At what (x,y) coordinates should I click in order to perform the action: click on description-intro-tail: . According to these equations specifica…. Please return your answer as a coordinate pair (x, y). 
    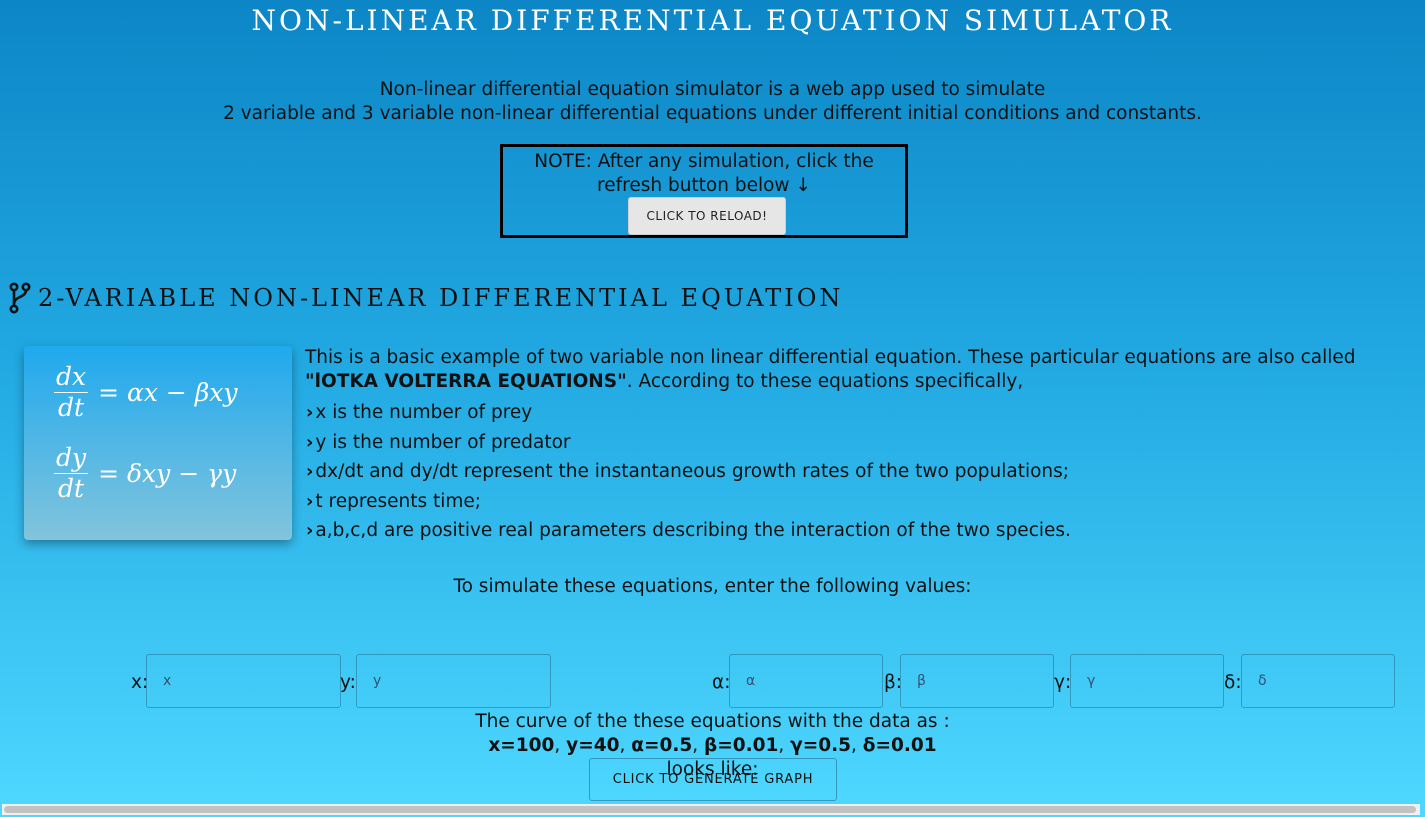
    Looking at the image, I should click on (825, 381).